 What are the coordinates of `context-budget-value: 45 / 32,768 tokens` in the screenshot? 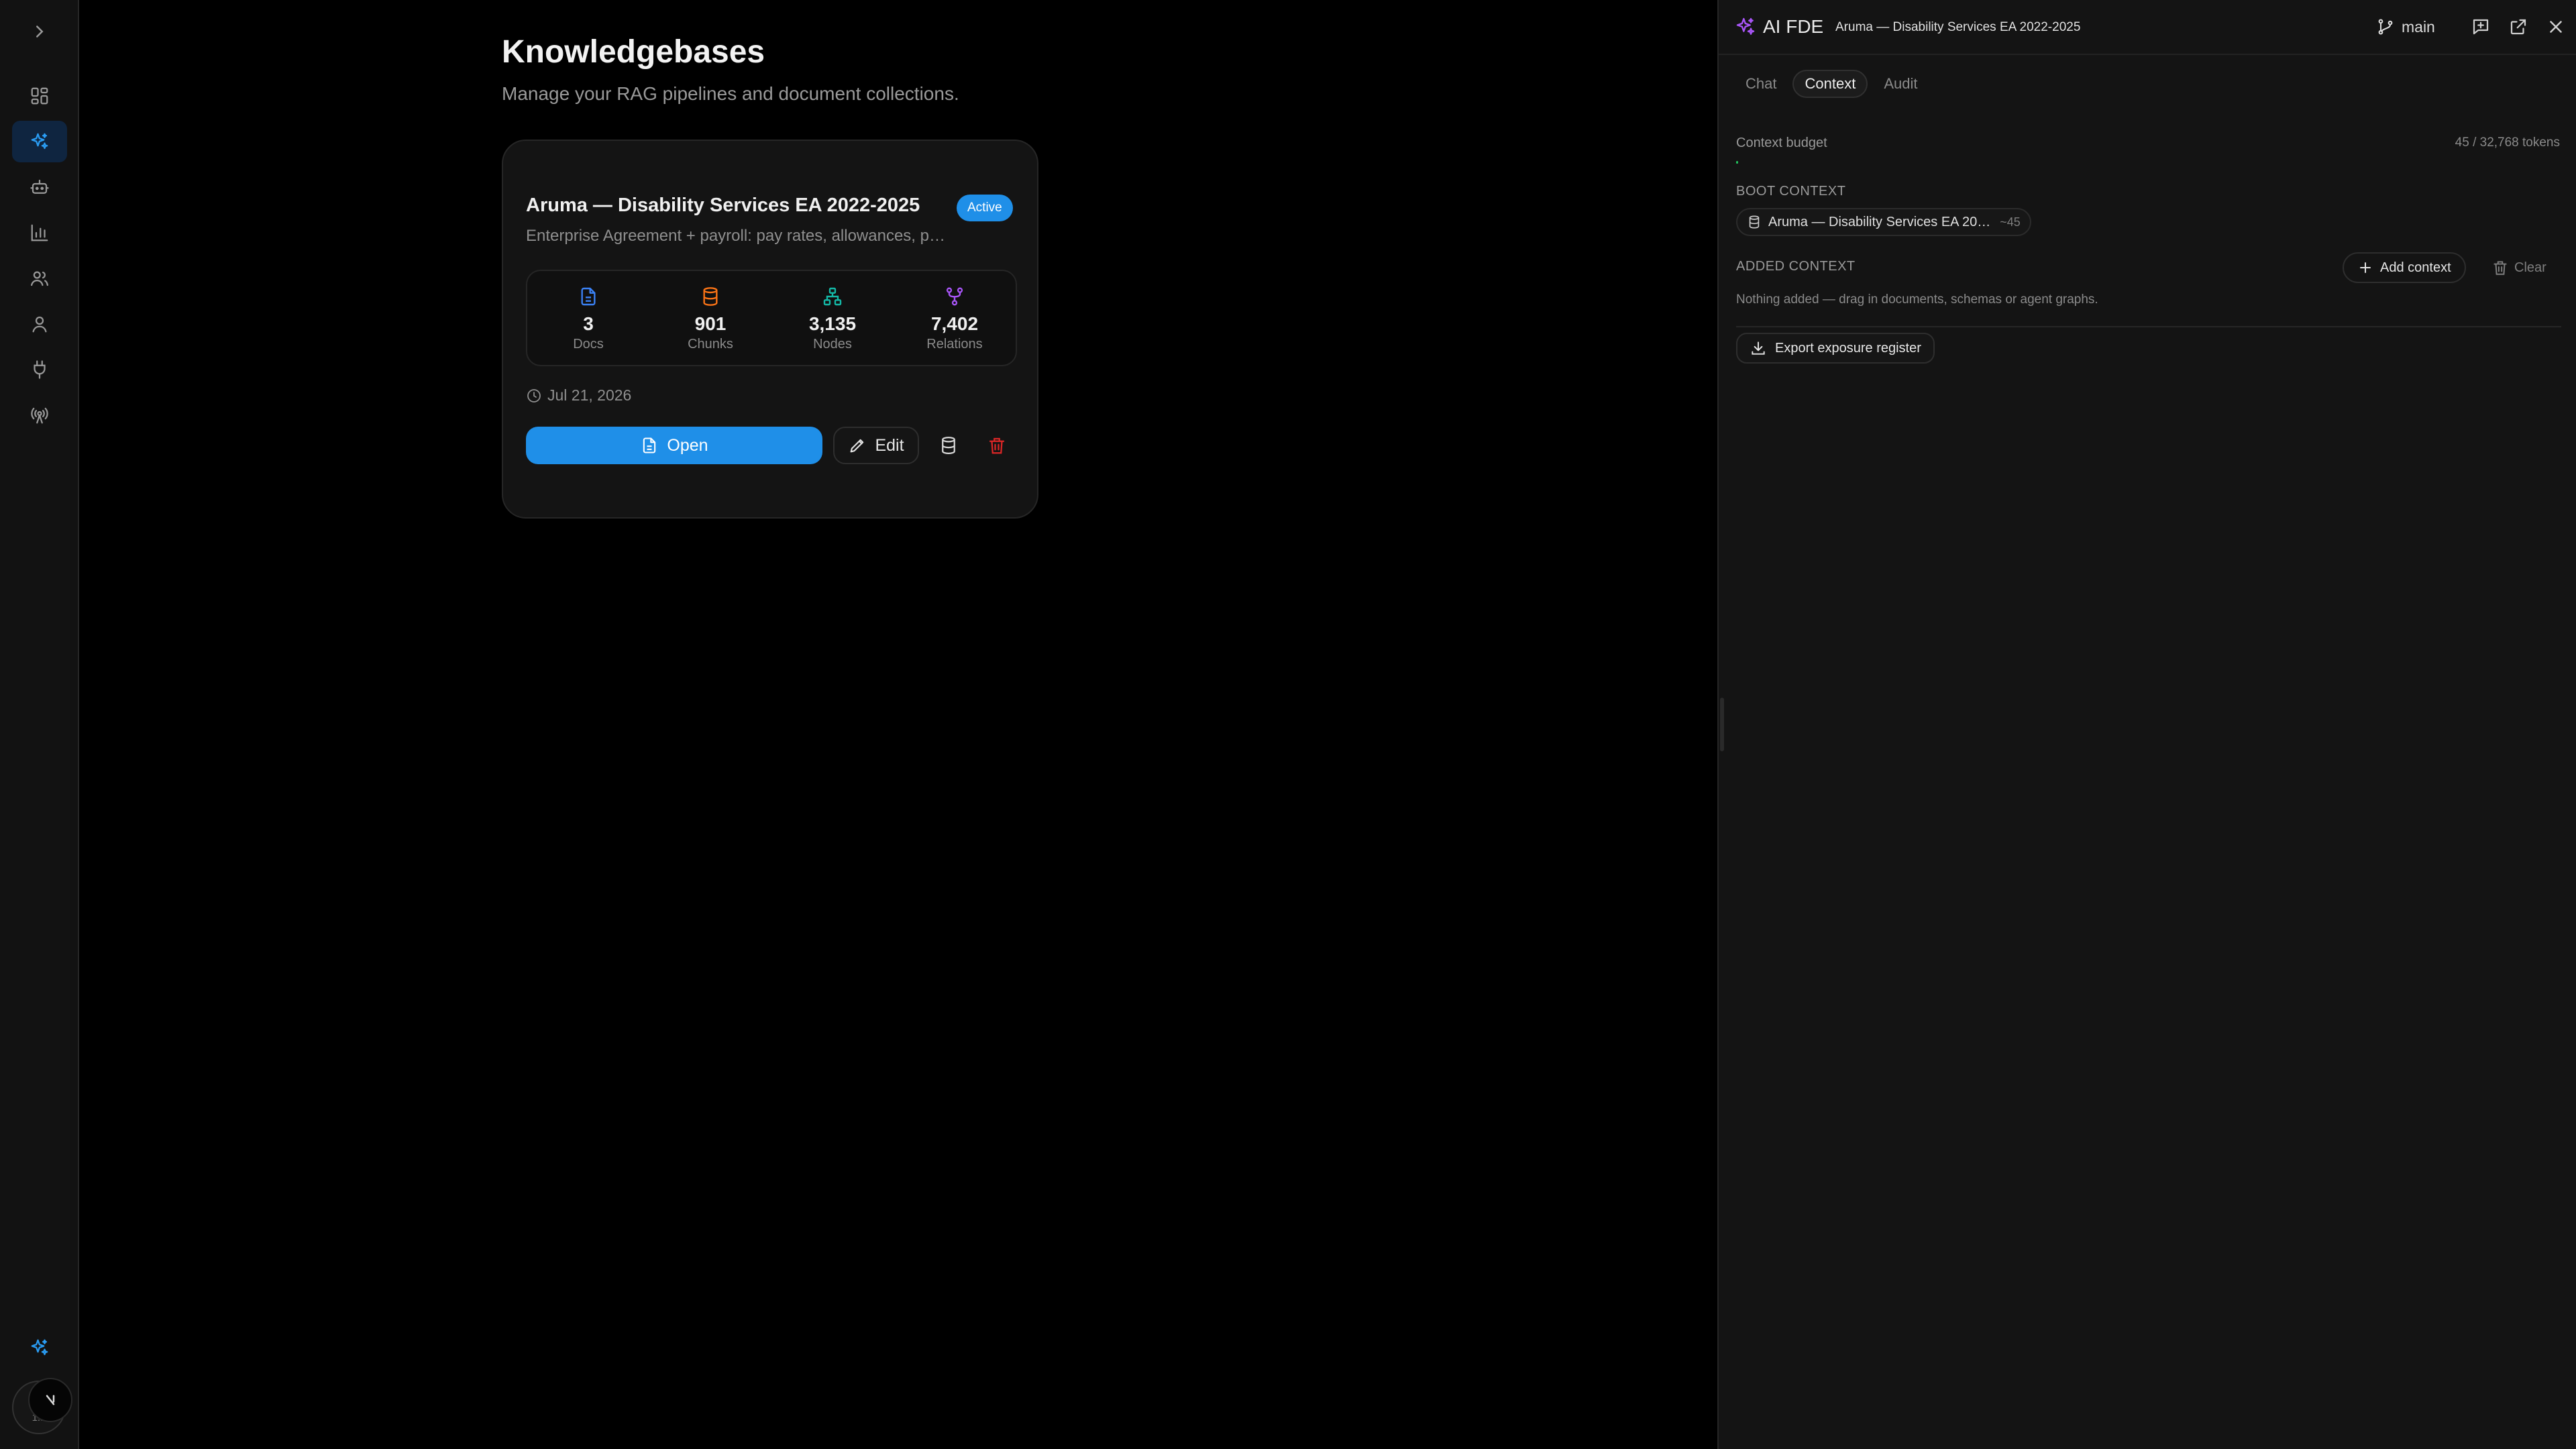 It's located at (2507, 143).